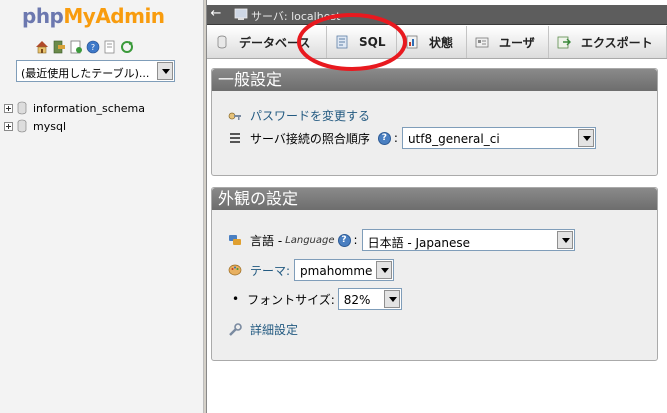 Image resolution: width=667 pixels, height=413 pixels. I want to click on tab-status: 状態, so click(432, 42).